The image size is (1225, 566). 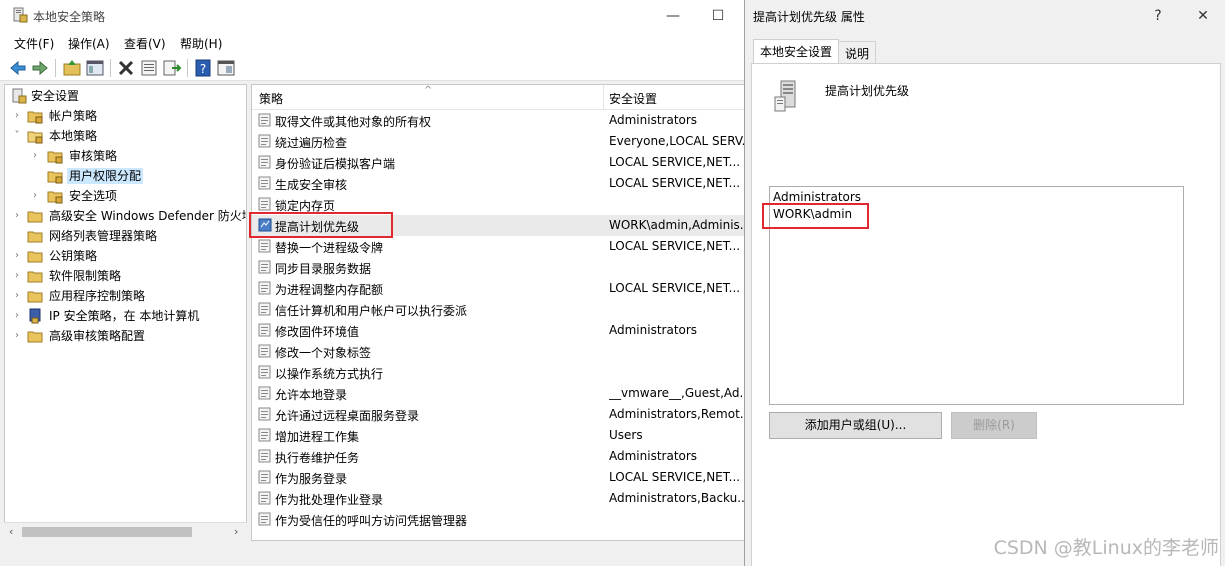 What do you see at coordinates (317, 458) in the screenshot?
I see `policy-name: 执行卷维护任务` at bounding box center [317, 458].